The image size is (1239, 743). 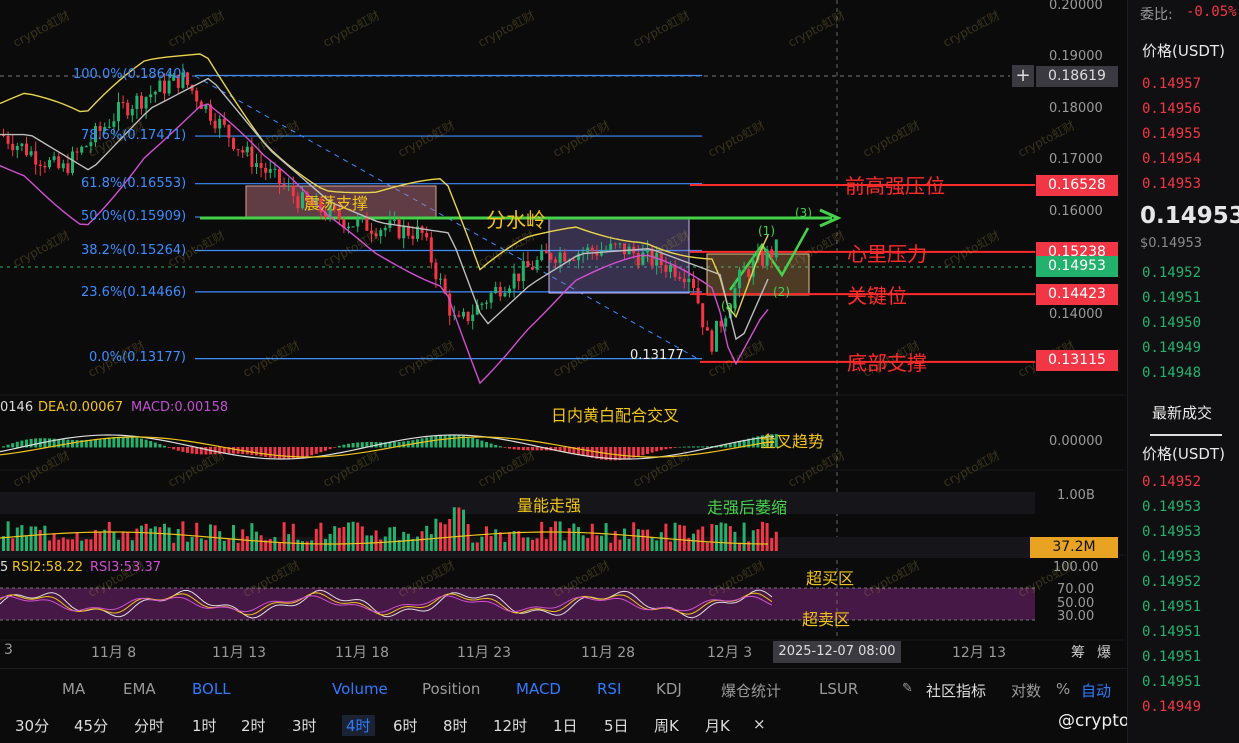 I want to click on ask-price: 0.14955, so click(x=1171, y=134).